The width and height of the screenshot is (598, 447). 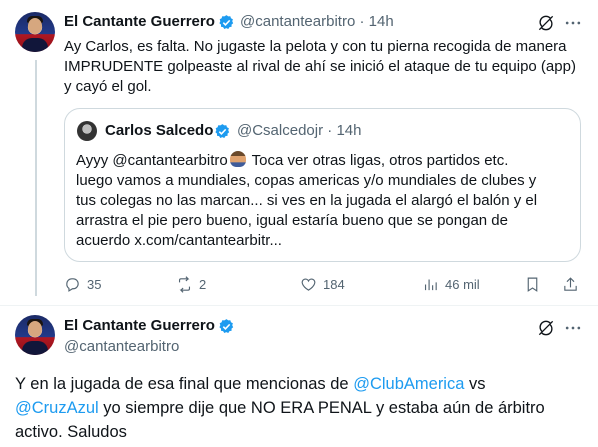 I want to click on tweet-actions: 35 2 184 46 mil, so click(x=324, y=284).